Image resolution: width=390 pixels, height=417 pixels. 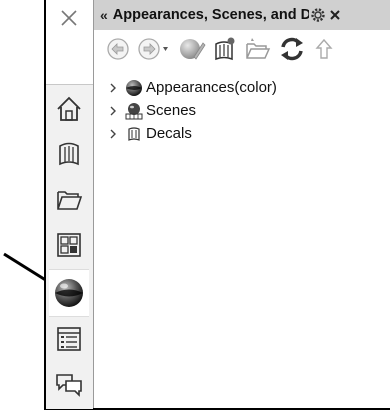 What do you see at coordinates (134, 88) in the screenshot?
I see `appearance-sphere-icon` at bounding box center [134, 88].